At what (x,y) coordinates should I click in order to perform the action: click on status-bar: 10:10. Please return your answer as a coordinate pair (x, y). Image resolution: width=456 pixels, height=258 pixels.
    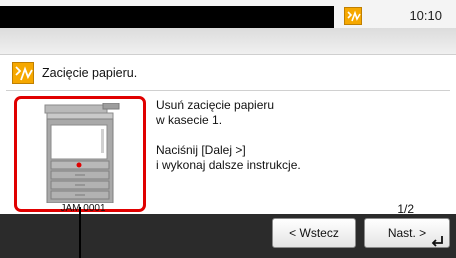
    Looking at the image, I should click on (228, 14).